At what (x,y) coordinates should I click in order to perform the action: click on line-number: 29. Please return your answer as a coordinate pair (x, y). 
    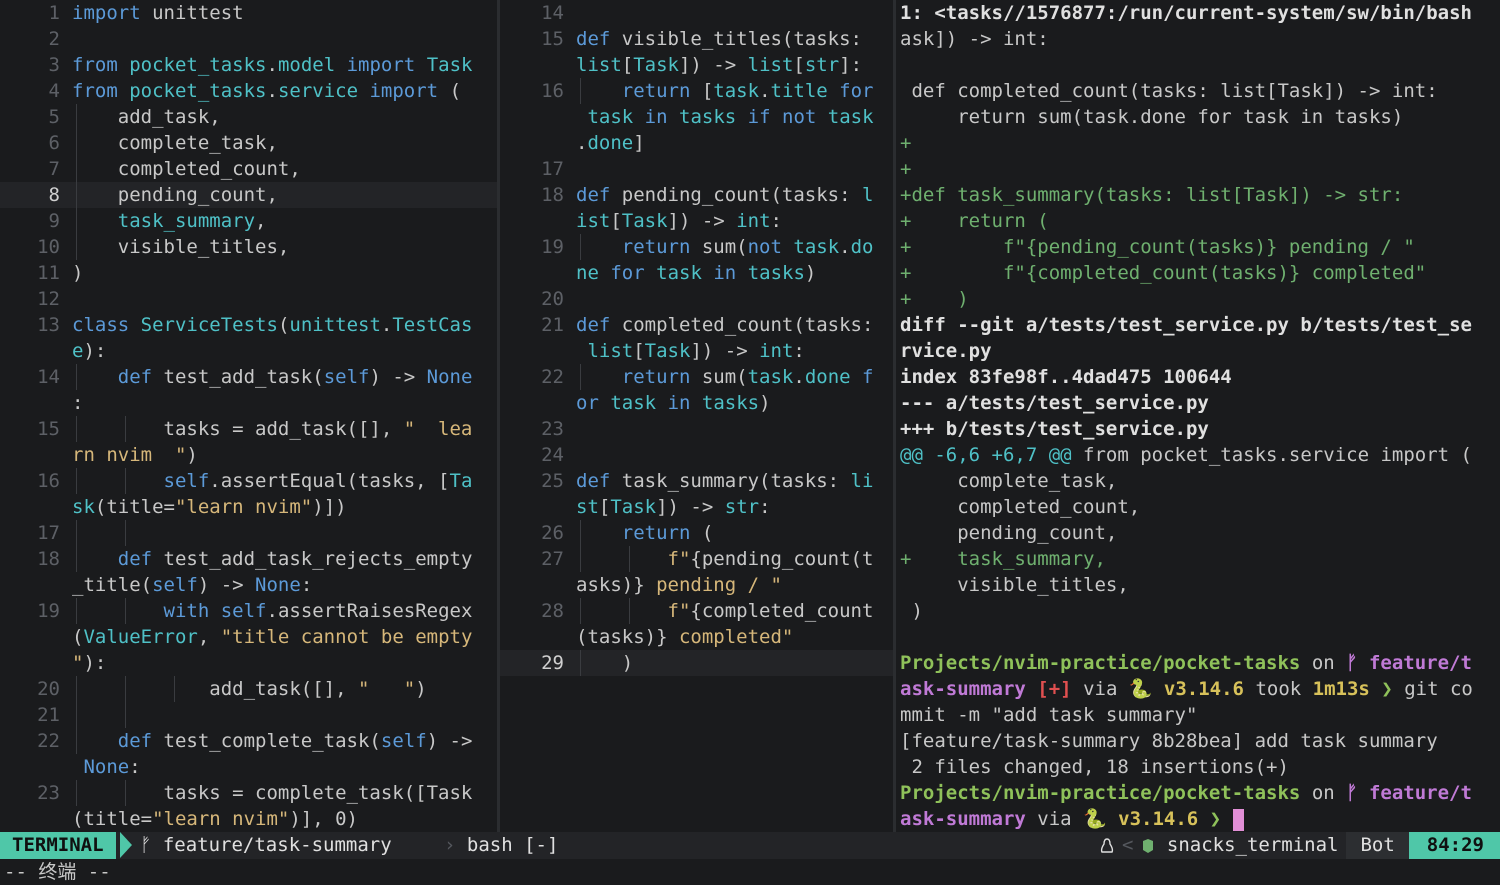
    Looking at the image, I should click on (552, 663).